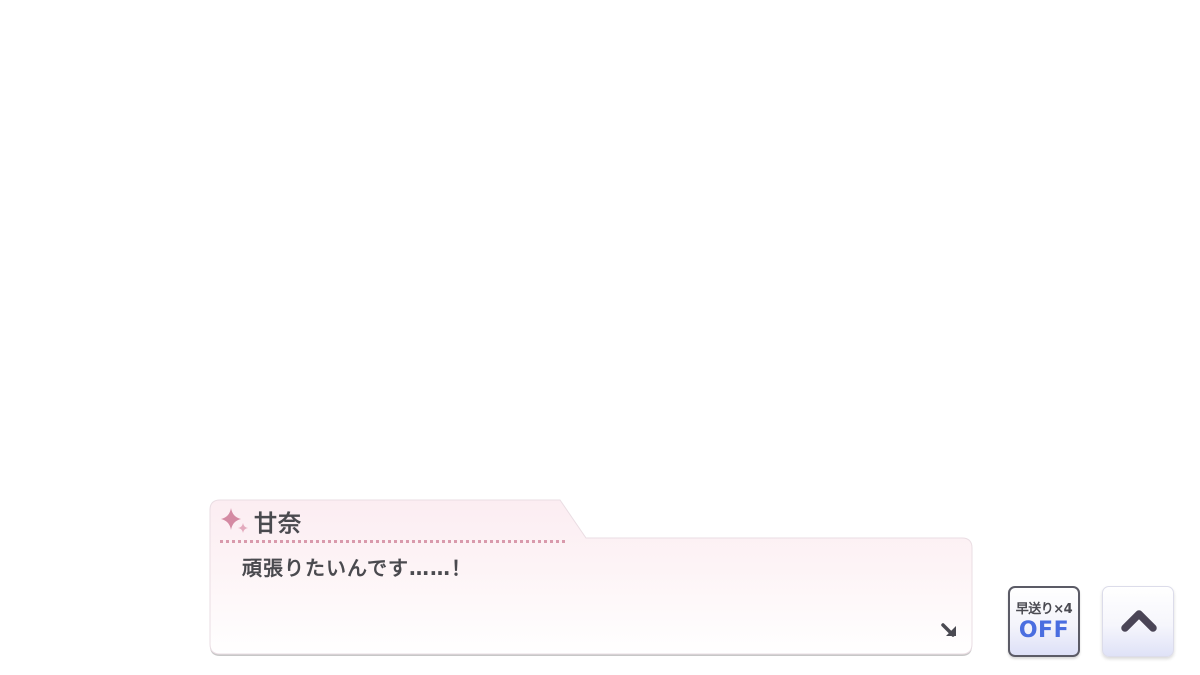  I want to click on name-divider, so click(392, 541).